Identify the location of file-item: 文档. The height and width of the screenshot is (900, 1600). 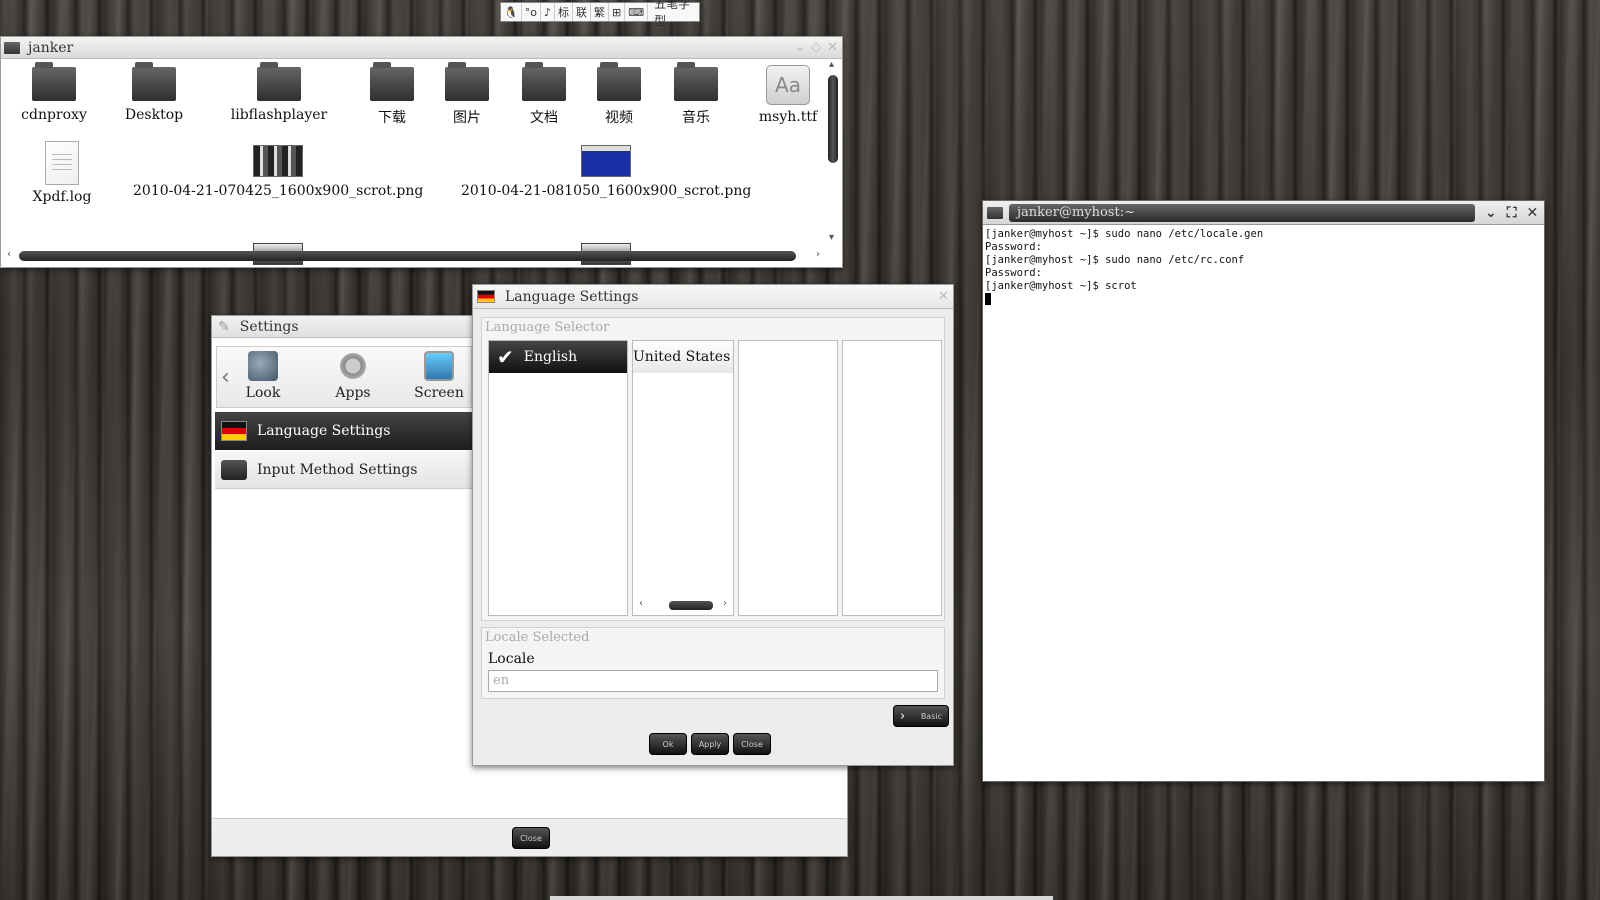
(544, 94).